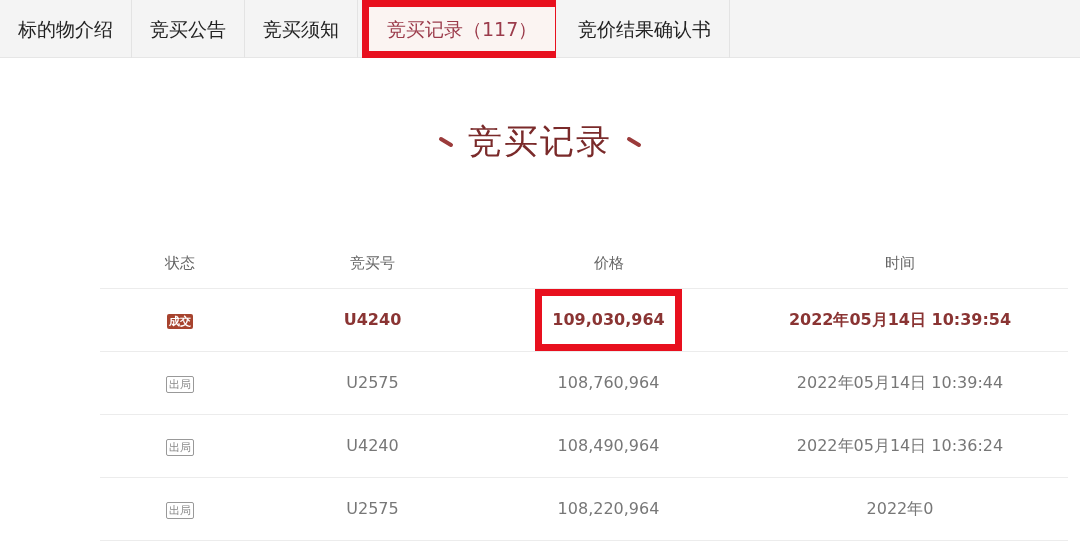  Describe the element at coordinates (608, 509) in the screenshot. I see `table-cell-text: 108,220,964` at that location.